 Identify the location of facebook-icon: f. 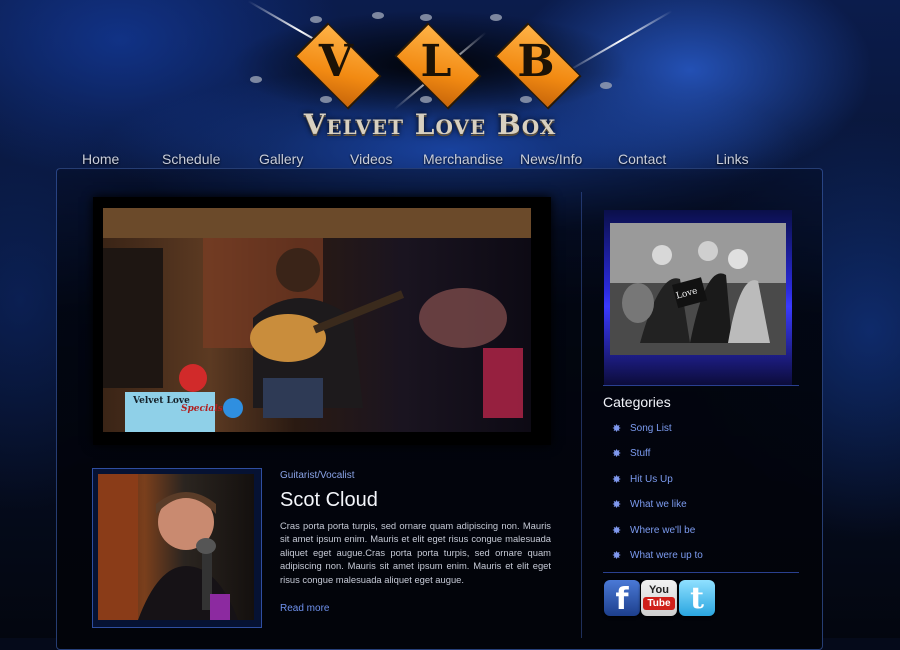
(622, 598).